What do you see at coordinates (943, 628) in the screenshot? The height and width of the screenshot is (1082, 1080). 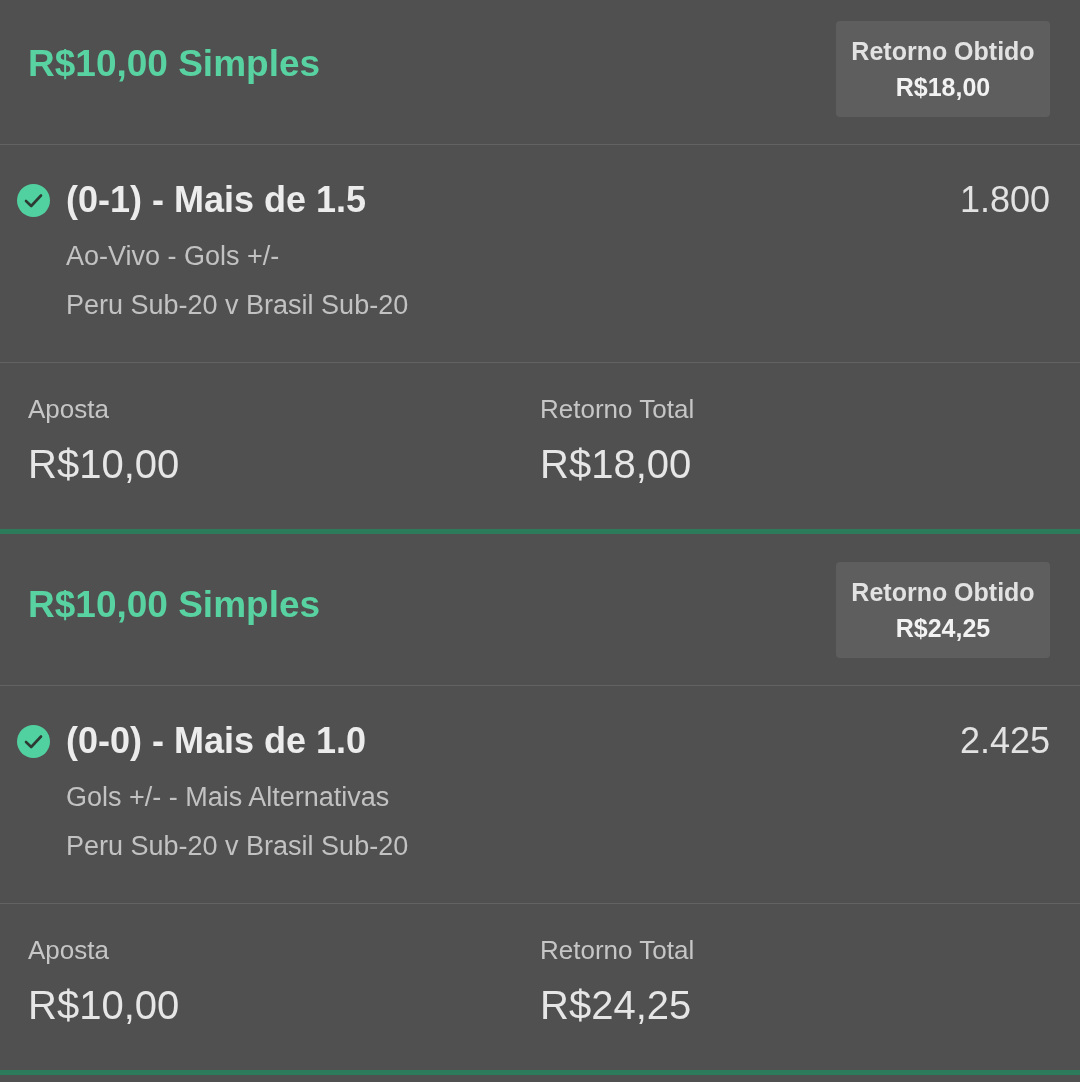 I see `return-value: R$24,25` at bounding box center [943, 628].